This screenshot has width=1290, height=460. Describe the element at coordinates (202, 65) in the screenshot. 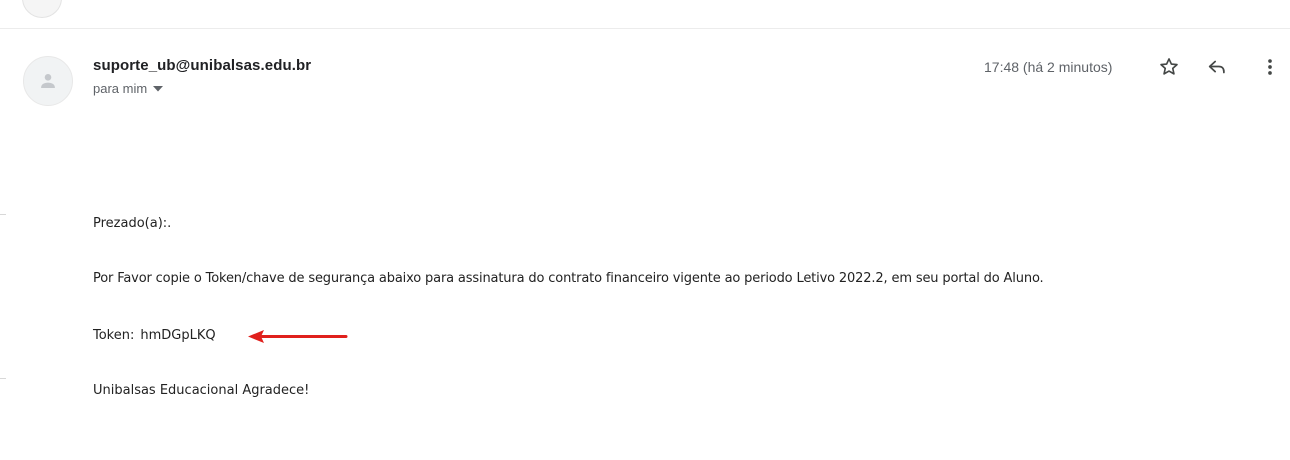

I see `sender-email: suporte_ub@unibalsas.edu.br` at that location.